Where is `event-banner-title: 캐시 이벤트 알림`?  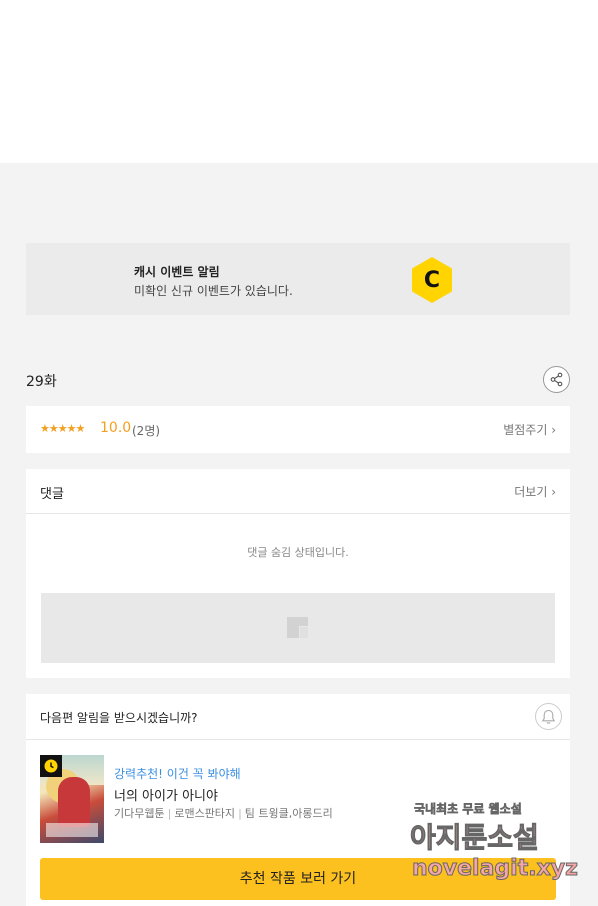
event-banner-title: 캐시 이벤트 알림 is located at coordinates (177, 272).